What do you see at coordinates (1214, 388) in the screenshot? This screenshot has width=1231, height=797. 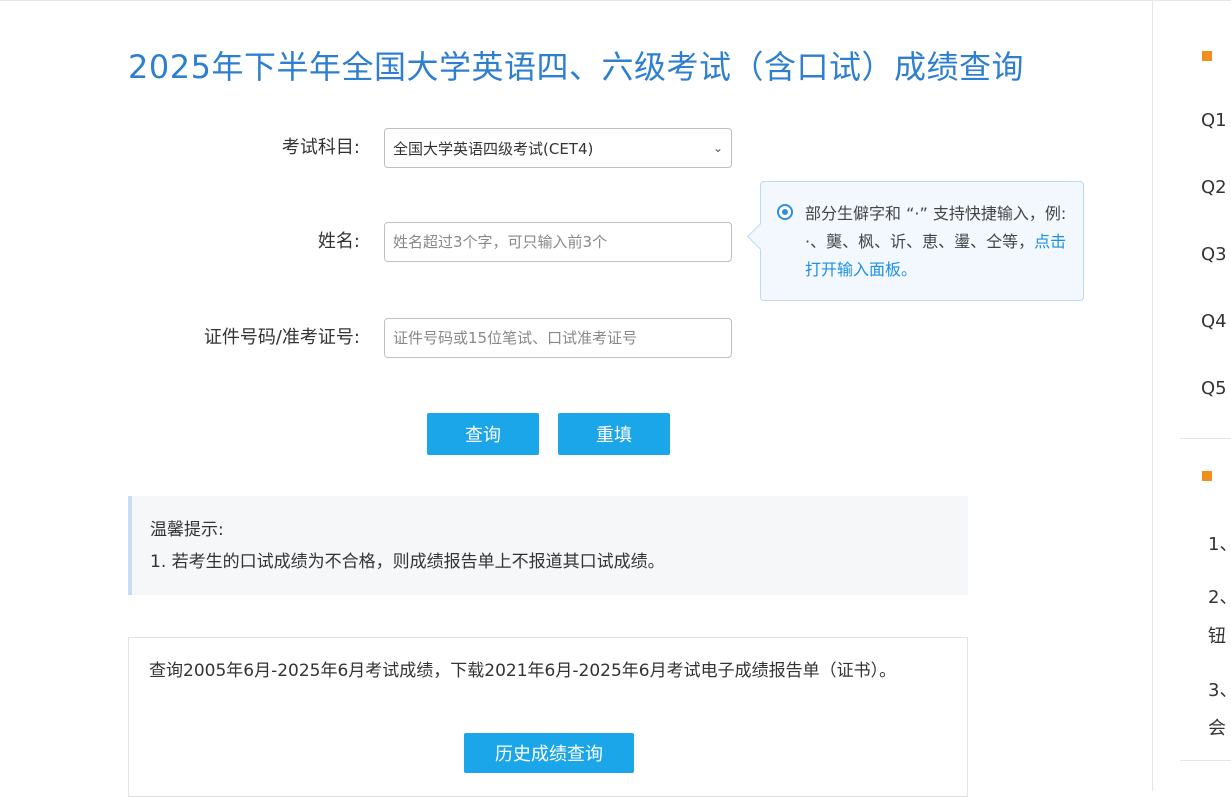 I see `faq-item-q5: Q5` at bounding box center [1214, 388].